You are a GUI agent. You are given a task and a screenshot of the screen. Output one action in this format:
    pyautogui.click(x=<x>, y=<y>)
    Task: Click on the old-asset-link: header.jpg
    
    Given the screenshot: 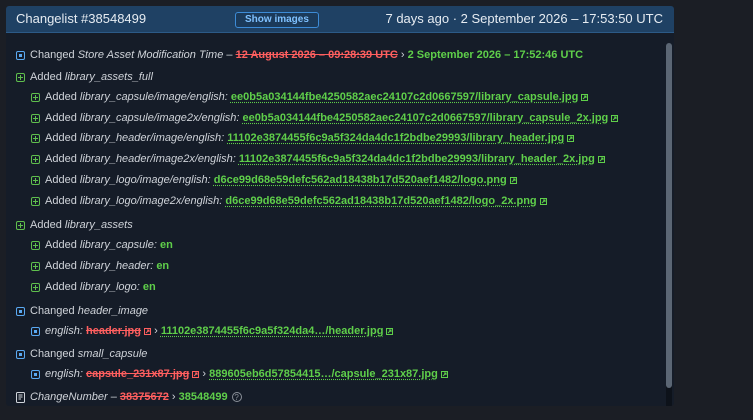 What is the action you would take?
    pyautogui.click(x=113, y=331)
    